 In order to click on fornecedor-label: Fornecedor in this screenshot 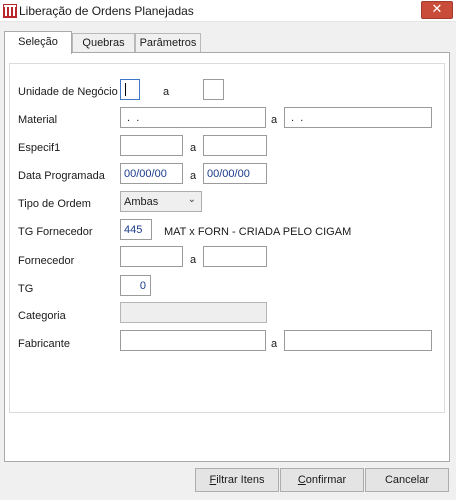, I will do `click(46, 261)`.